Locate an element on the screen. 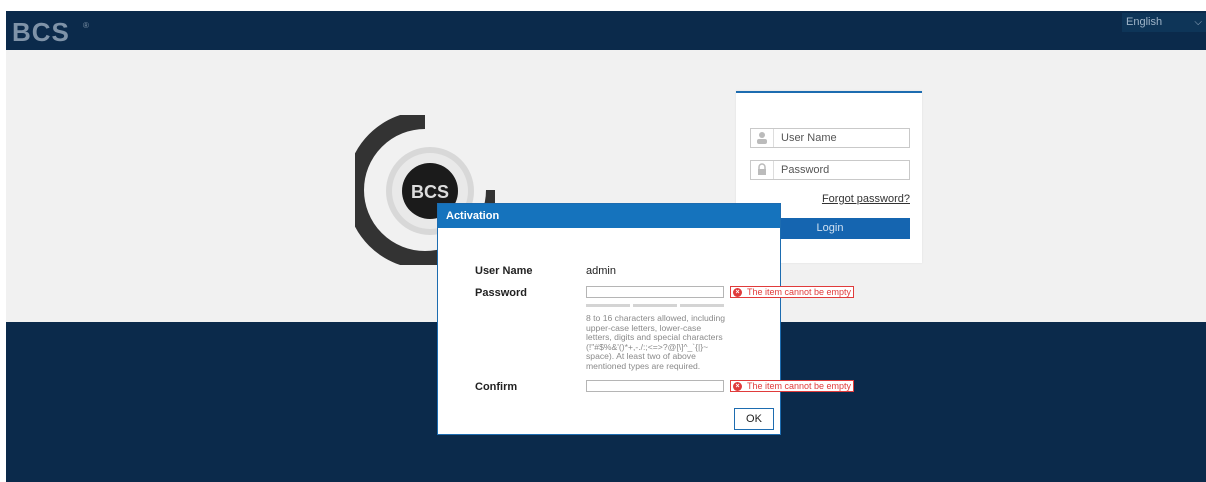 This screenshot has height=482, width=1206. username-input: User Name is located at coordinates (830, 138).